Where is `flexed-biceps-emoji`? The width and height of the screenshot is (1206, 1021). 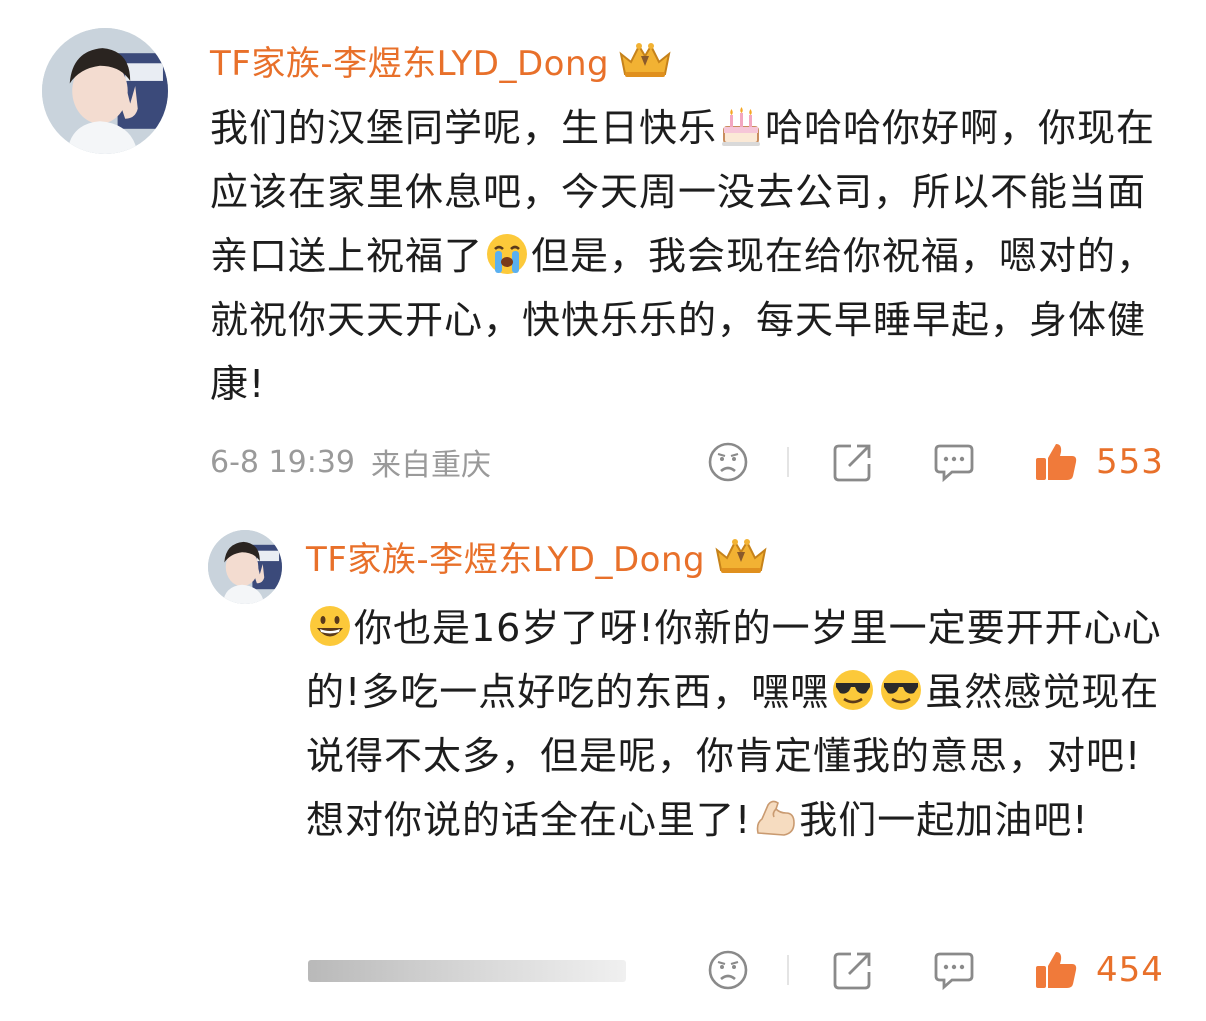 flexed-biceps-emoji is located at coordinates (775, 818).